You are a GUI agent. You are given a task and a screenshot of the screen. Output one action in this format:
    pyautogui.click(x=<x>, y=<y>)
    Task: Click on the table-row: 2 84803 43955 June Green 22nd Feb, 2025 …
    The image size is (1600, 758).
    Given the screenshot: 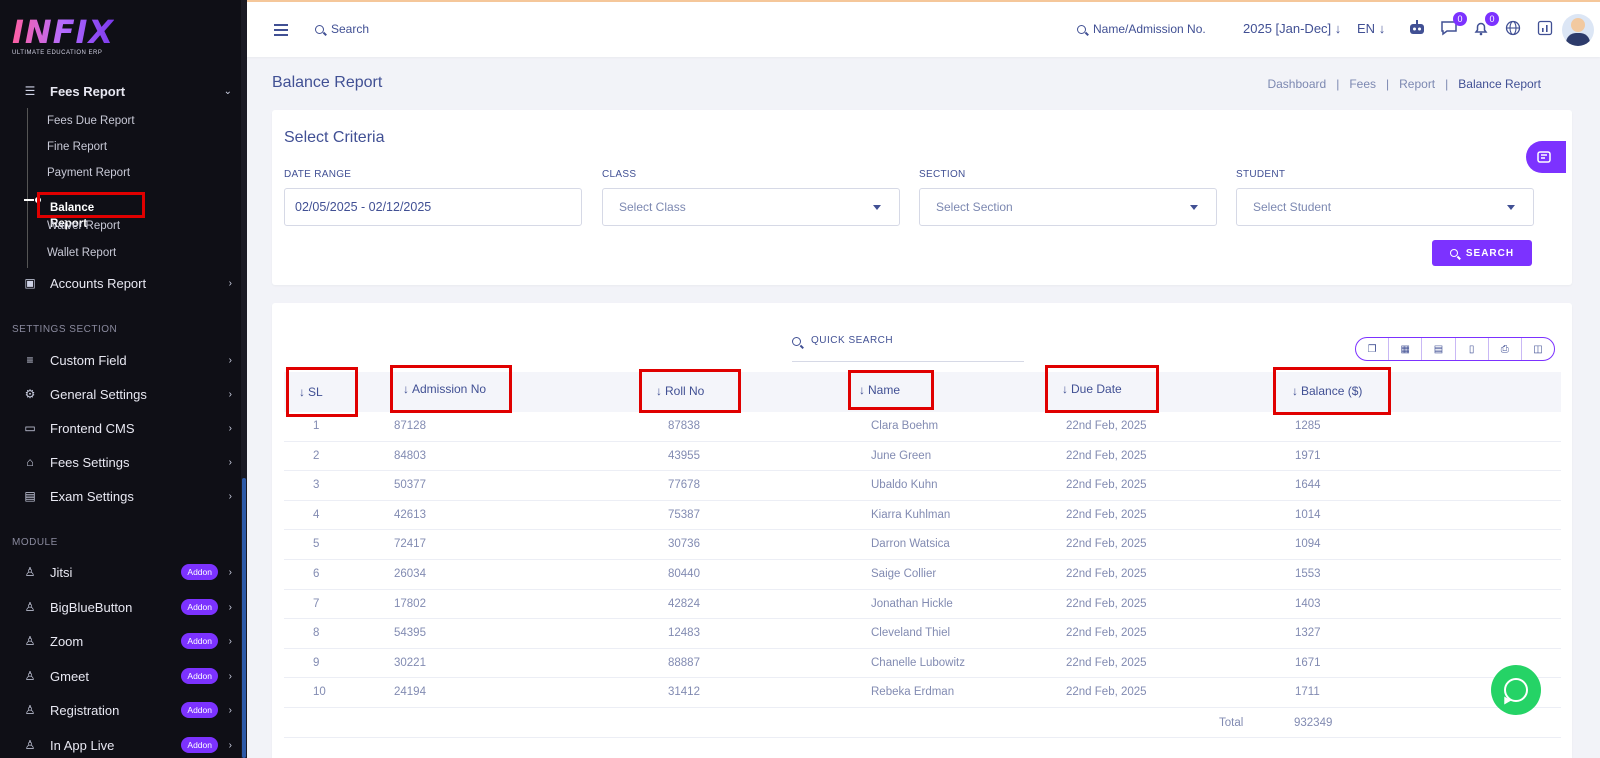 What is the action you would take?
    pyautogui.click(x=922, y=457)
    